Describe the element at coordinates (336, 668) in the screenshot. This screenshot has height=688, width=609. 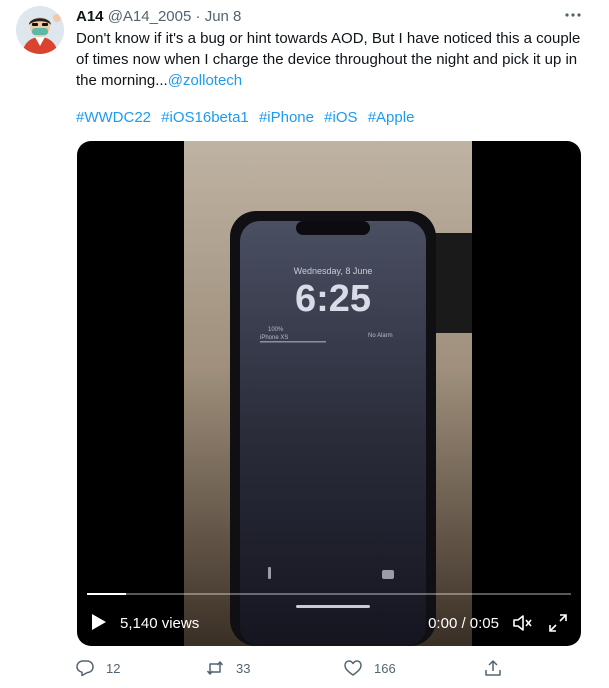
I see `action-bar: 12 33 166` at that location.